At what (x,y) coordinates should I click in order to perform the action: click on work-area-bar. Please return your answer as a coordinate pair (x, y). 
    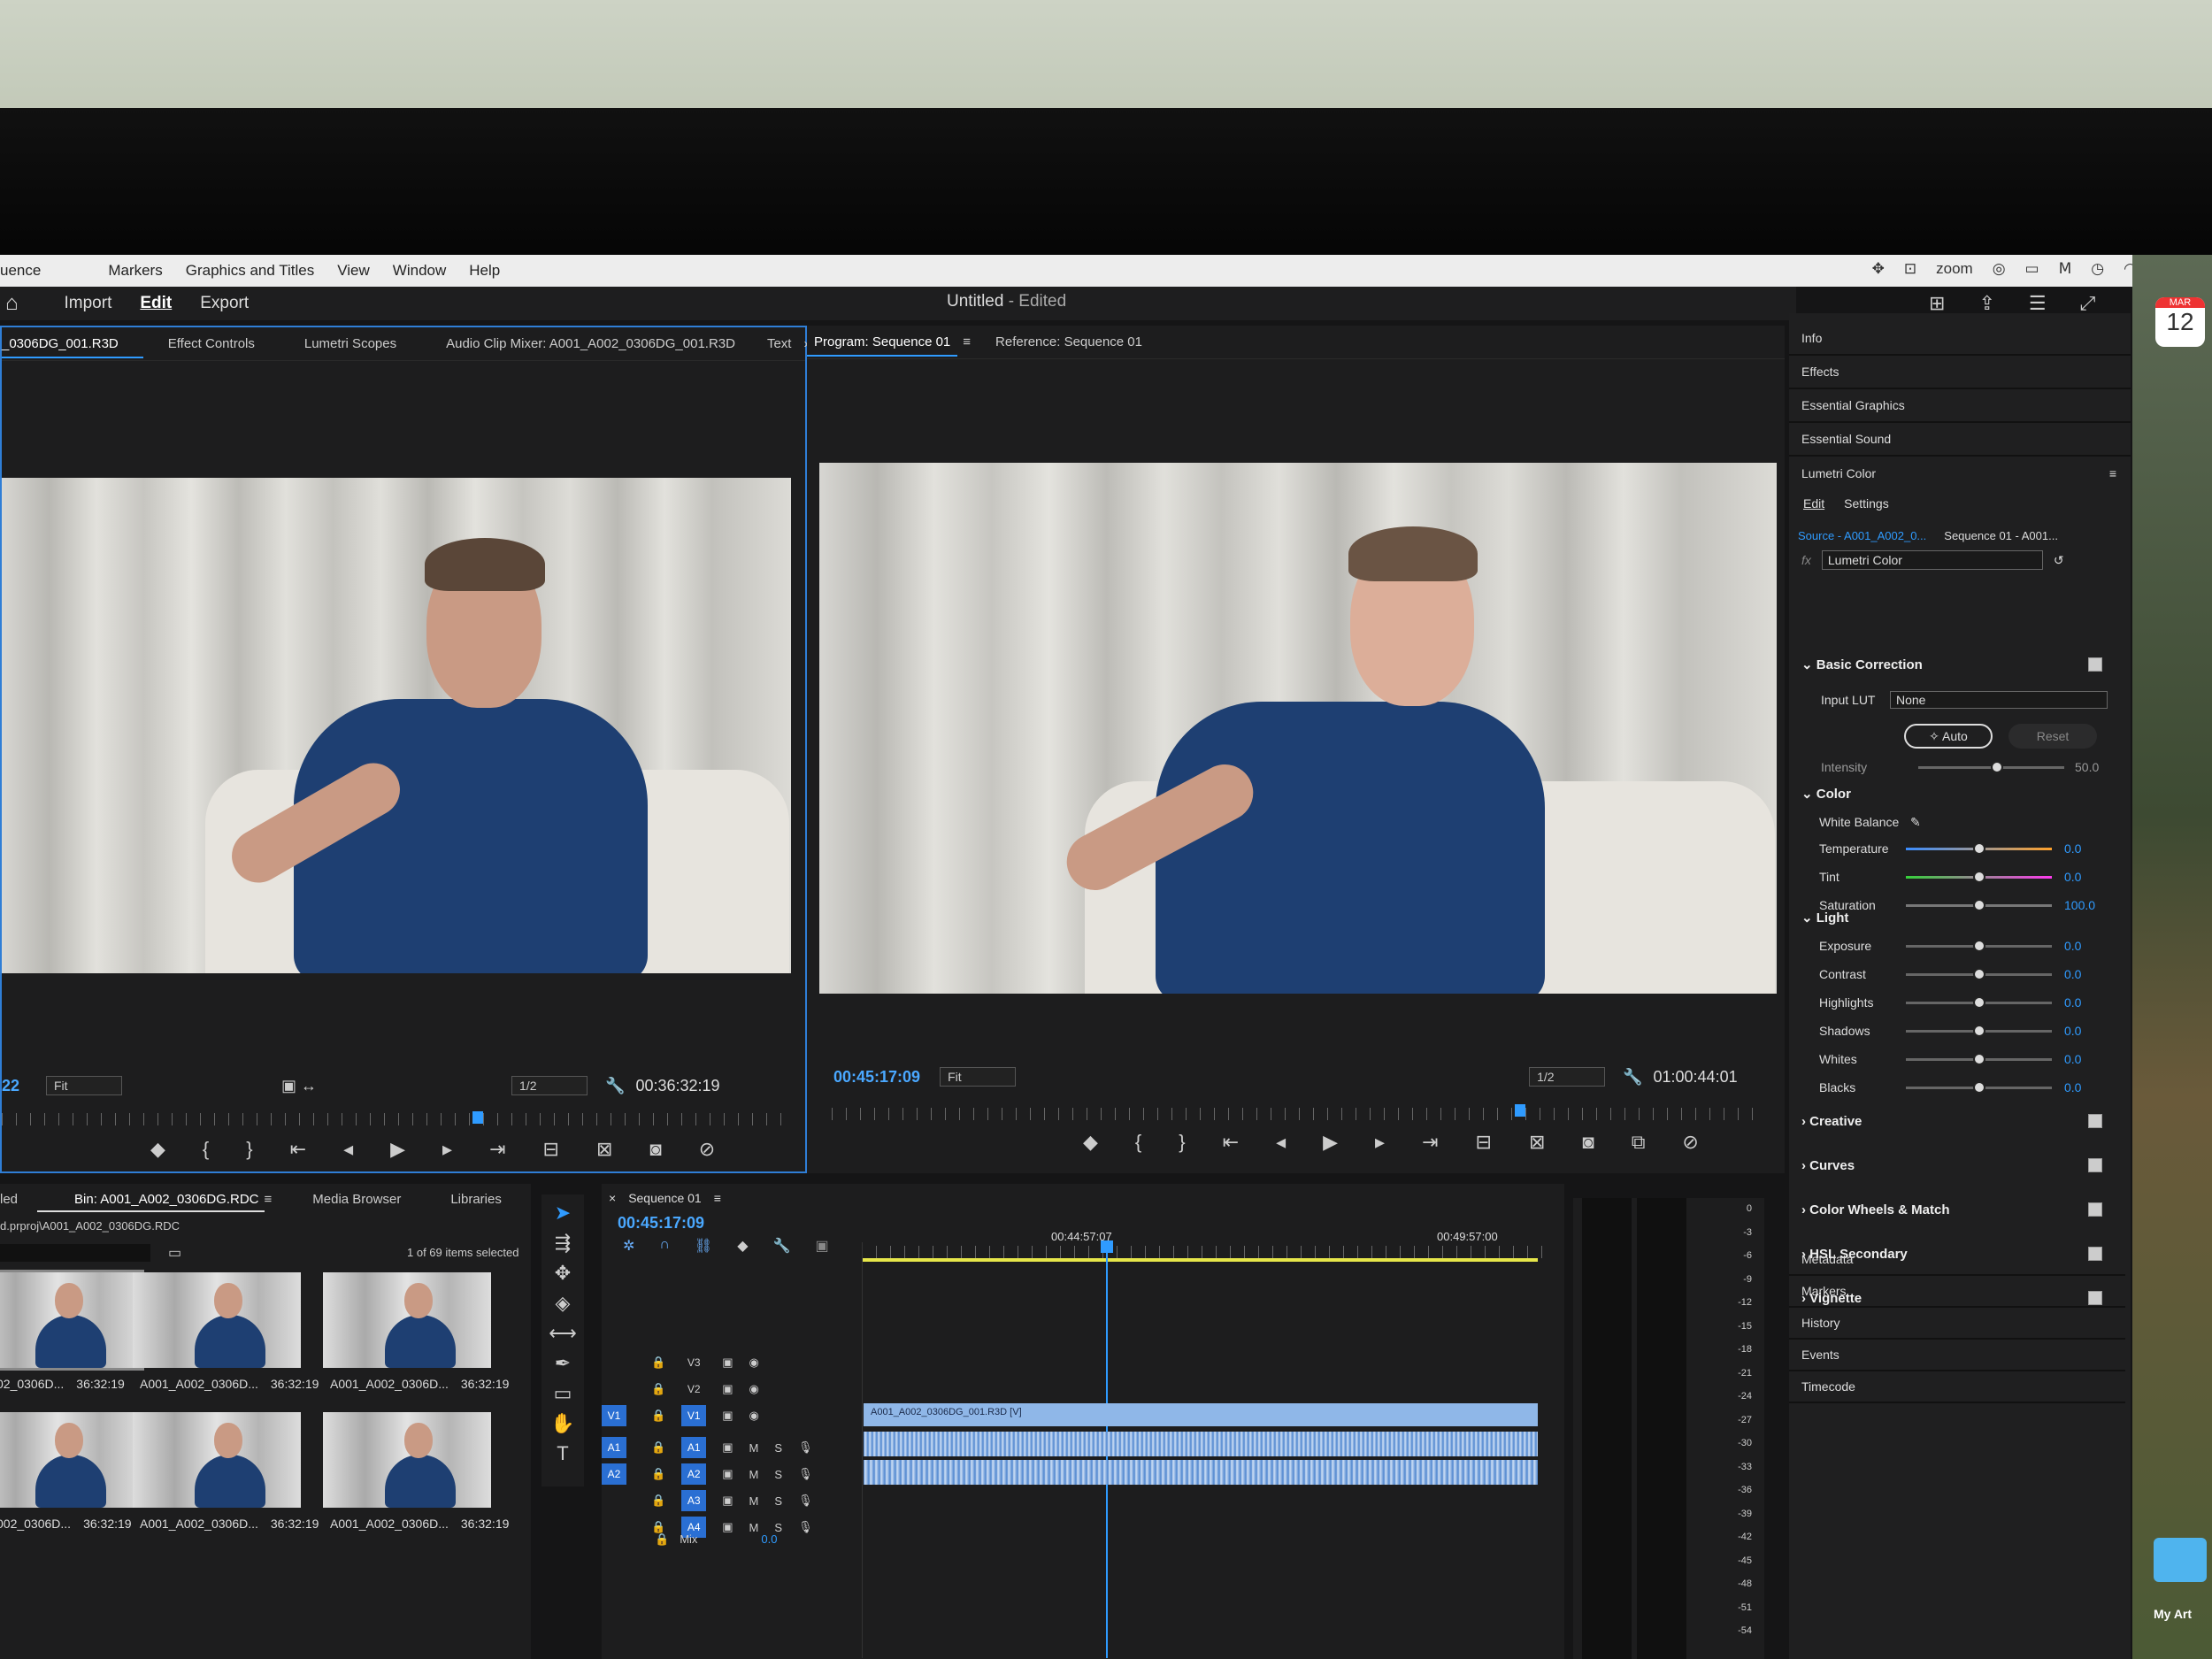
    Looking at the image, I should click on (1200, 1260).